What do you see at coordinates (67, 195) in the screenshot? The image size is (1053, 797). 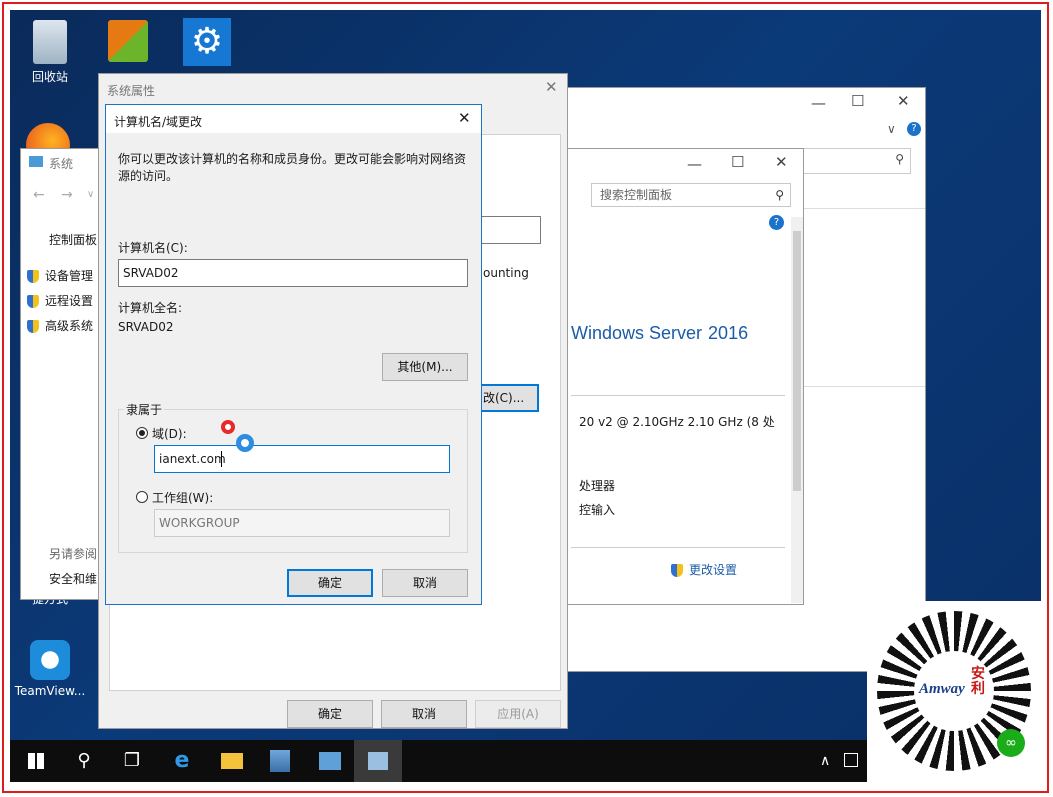 I see `forward-arrow-icon: →` at bounding box center [67, 195].